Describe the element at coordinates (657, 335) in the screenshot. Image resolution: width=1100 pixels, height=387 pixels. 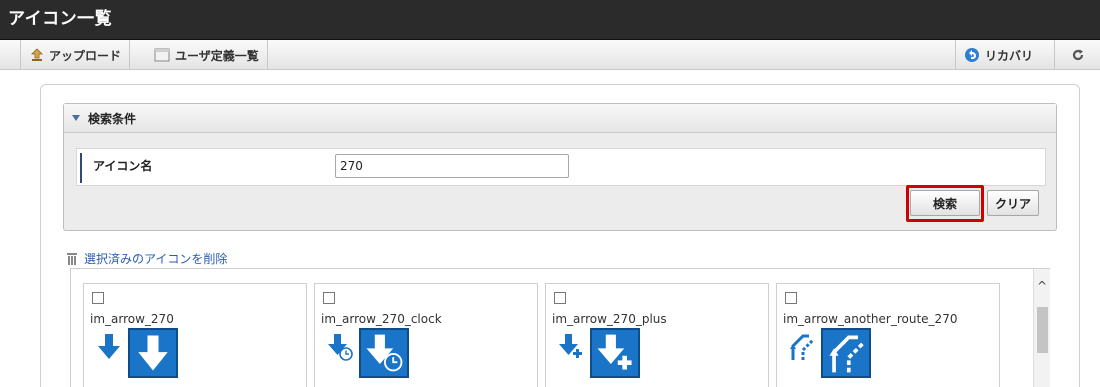
I see `icon-card: im_arrow_270_plus` at that location.